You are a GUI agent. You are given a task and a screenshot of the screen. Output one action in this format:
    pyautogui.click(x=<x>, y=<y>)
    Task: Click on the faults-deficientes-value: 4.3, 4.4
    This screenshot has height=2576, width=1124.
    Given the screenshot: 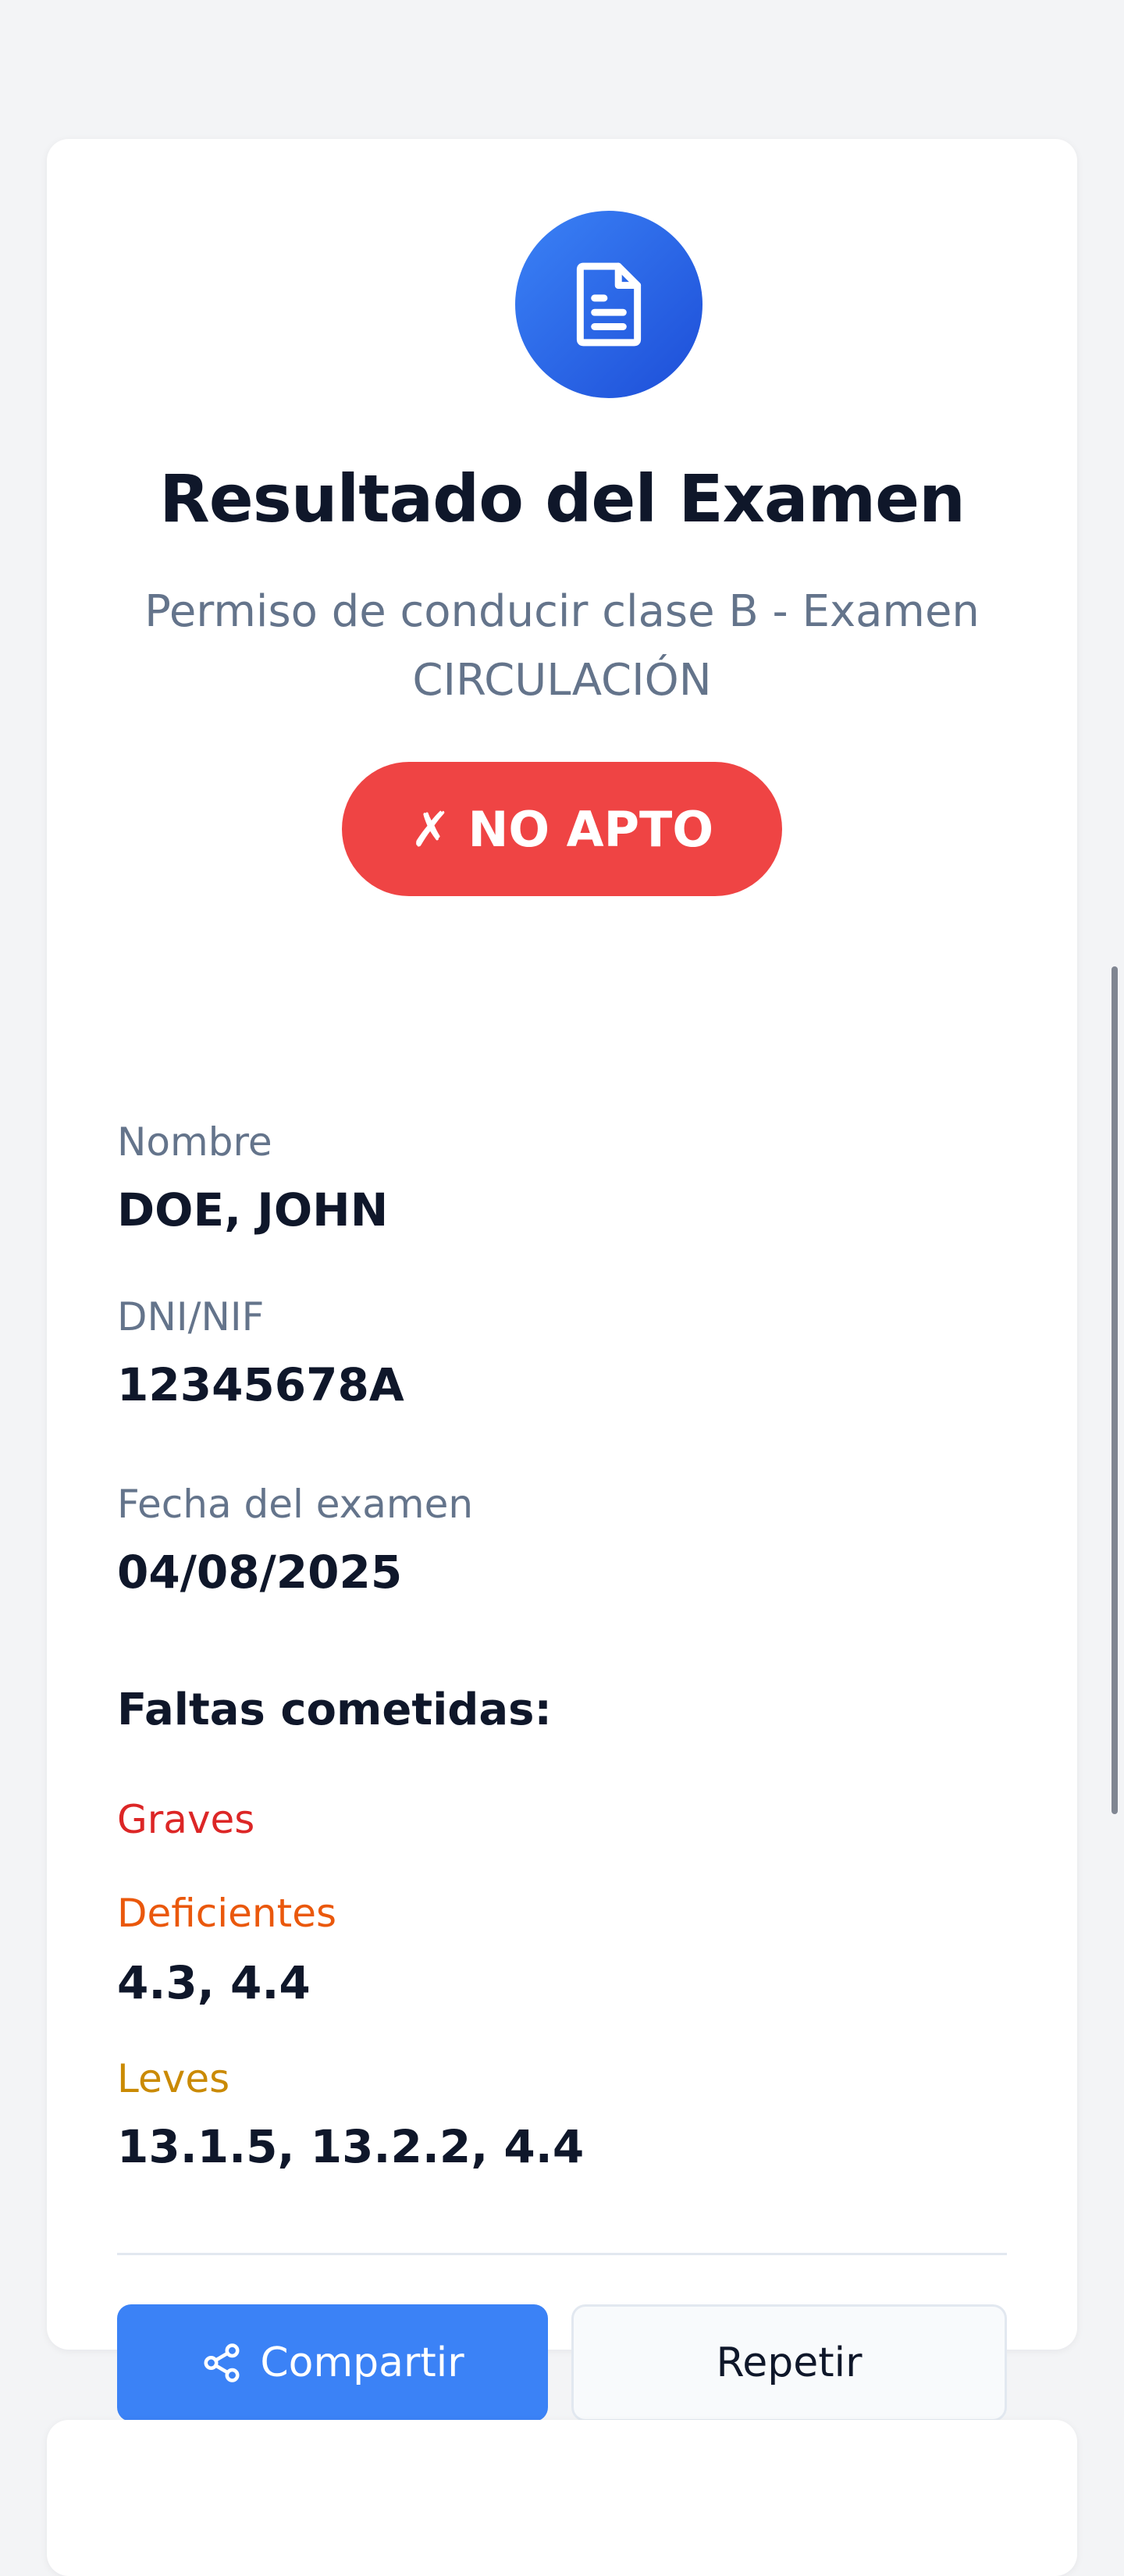 What is the action you would take?
    pyautogui.click(x=214, y=1982)
    